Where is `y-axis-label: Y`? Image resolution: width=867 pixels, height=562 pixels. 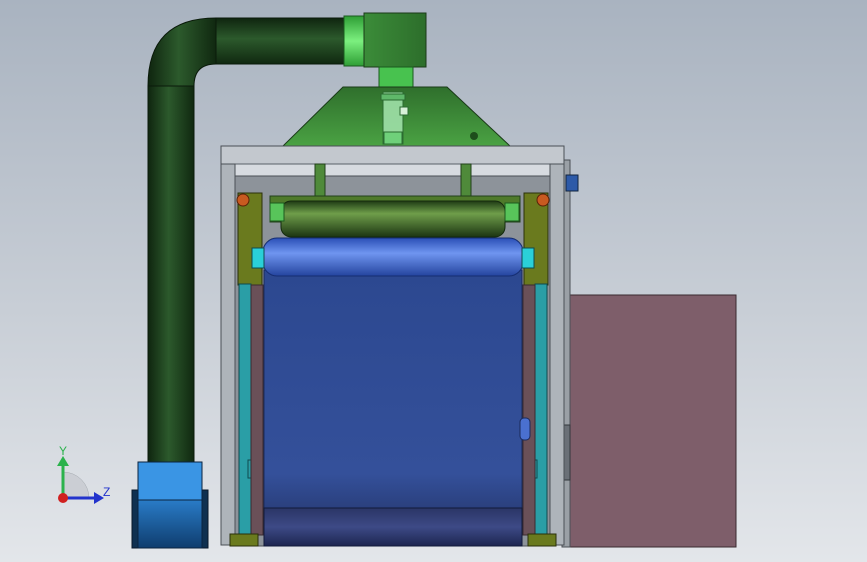 y-axis-label: Y is located at coordinates (63, 451).